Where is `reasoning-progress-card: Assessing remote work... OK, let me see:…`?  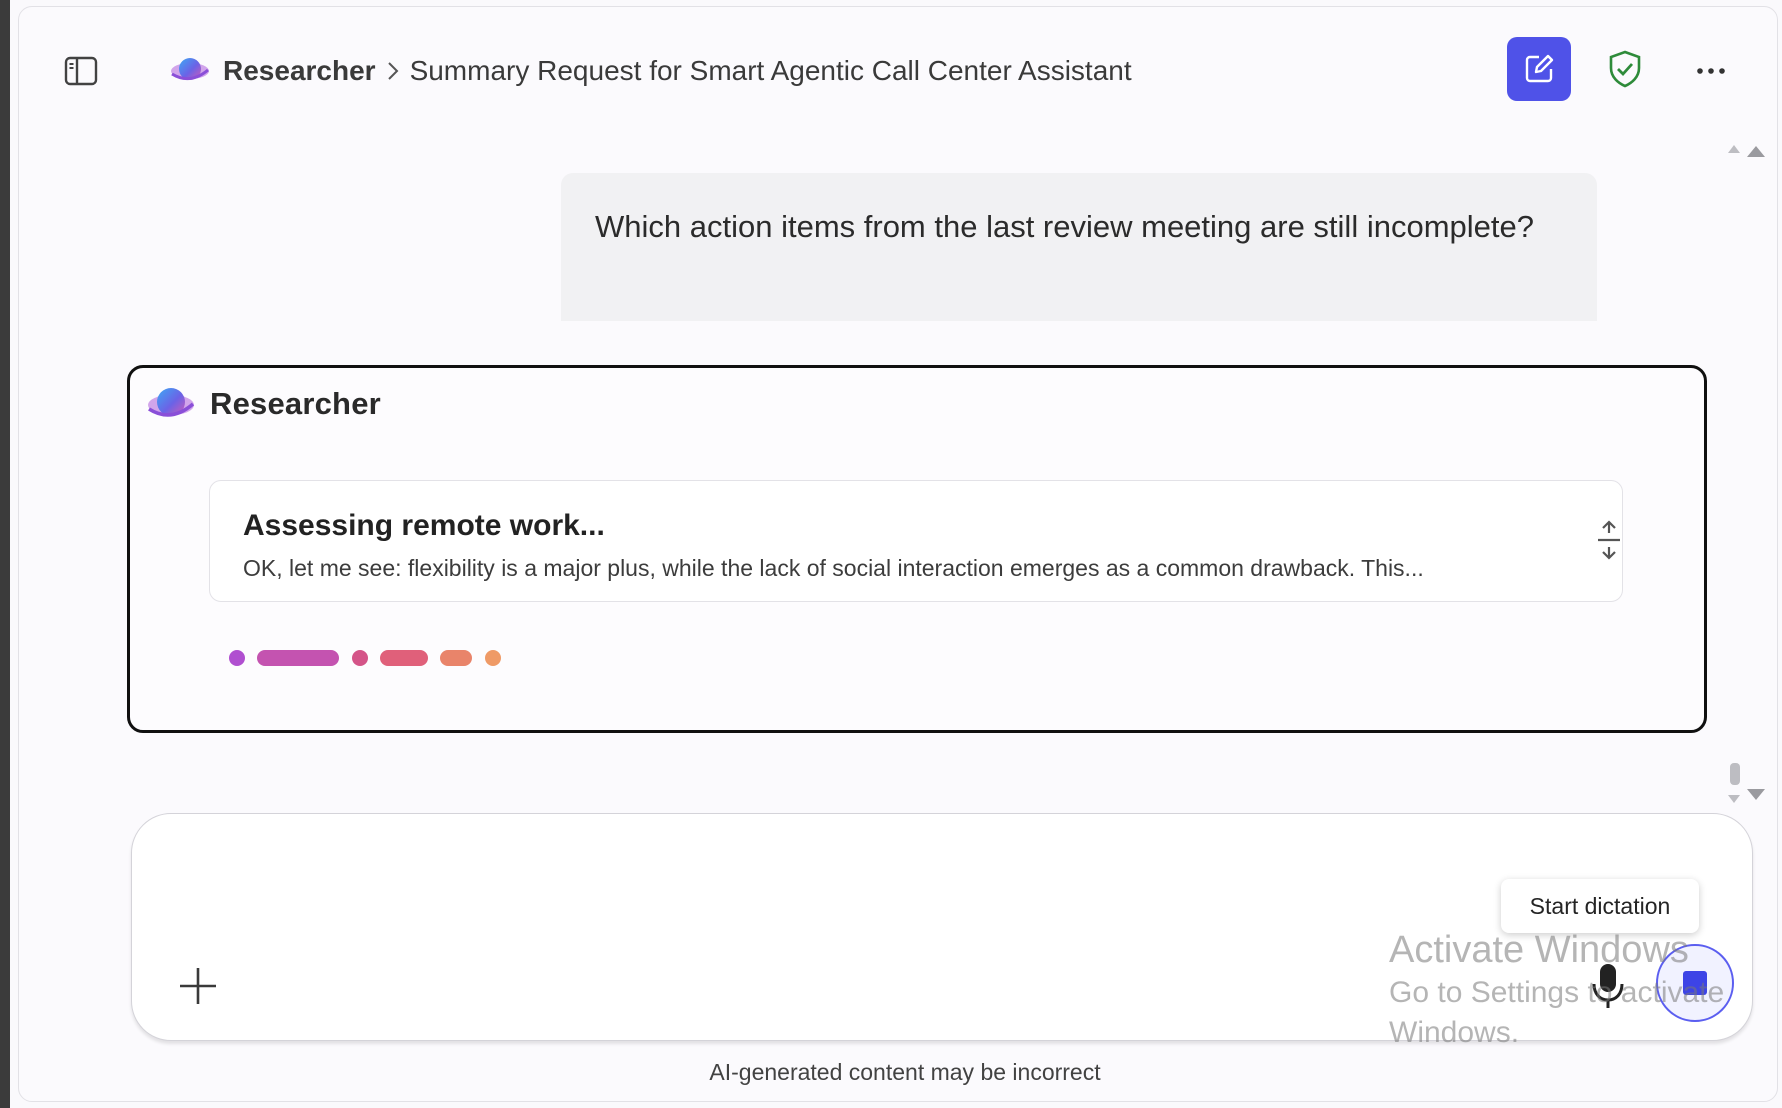
reasoning-progress-card: Assessing remote work... OK, let me see:… is located at coordinates (916, 541).